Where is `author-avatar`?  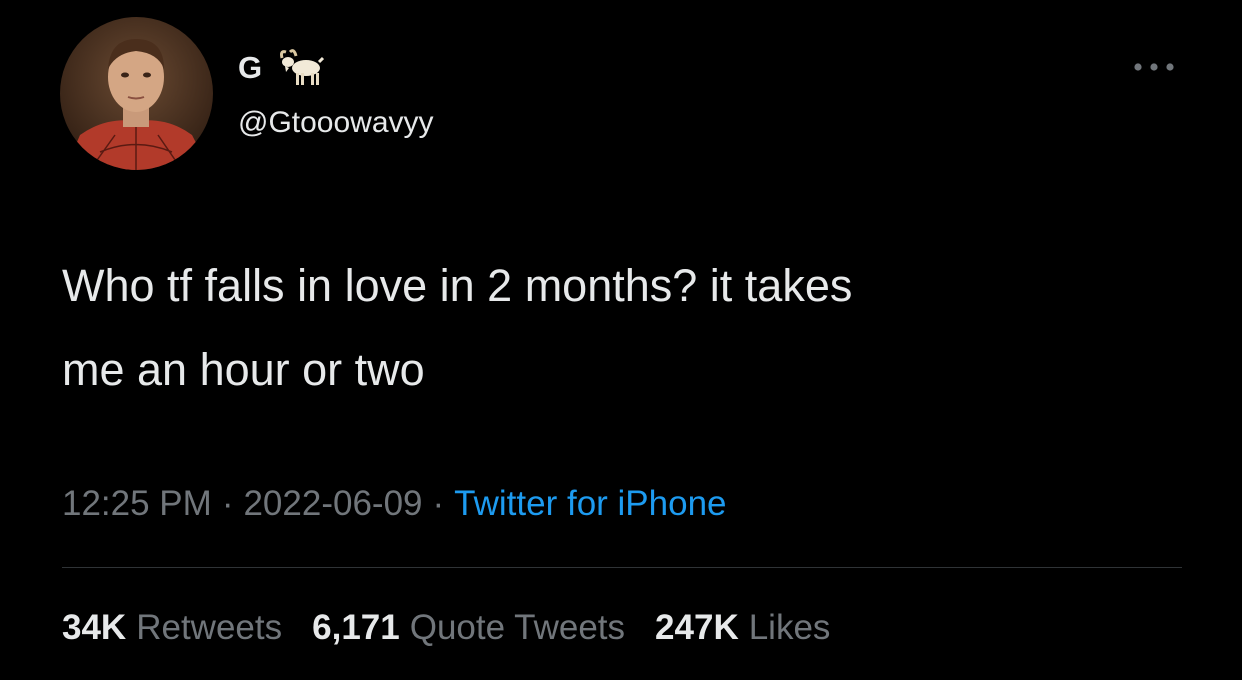
author-avatar is located at coordinates (136, 93).